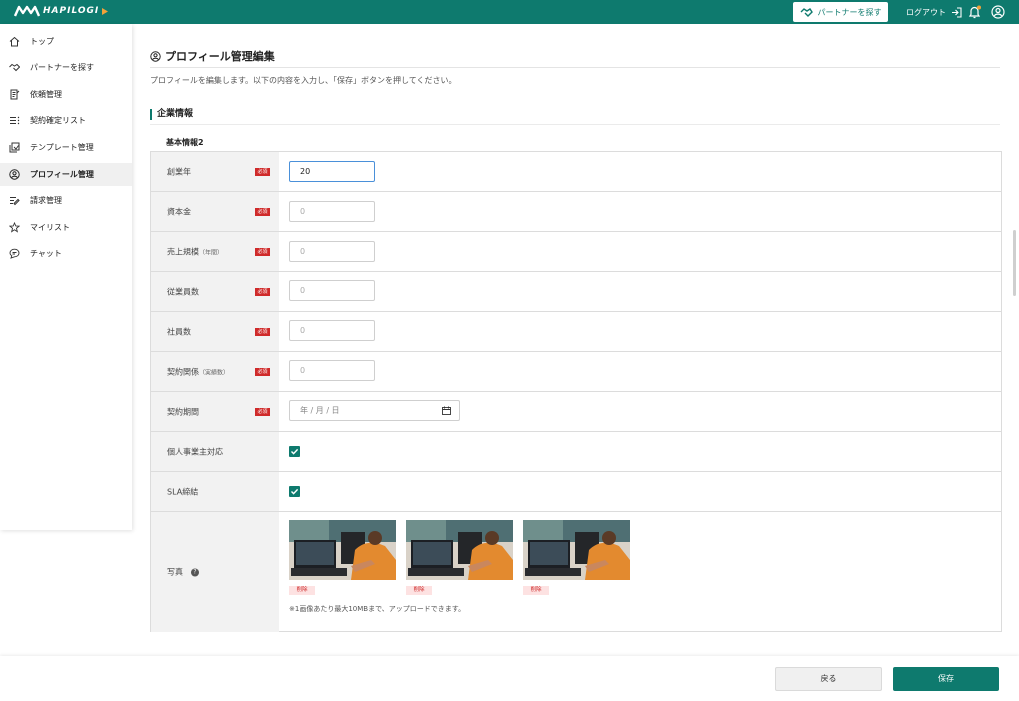  Describe the element at coordinates (509, 12) in the screenshot. I see `top-header: HAPILOGI パートナーを探す ログアウト` at that location.